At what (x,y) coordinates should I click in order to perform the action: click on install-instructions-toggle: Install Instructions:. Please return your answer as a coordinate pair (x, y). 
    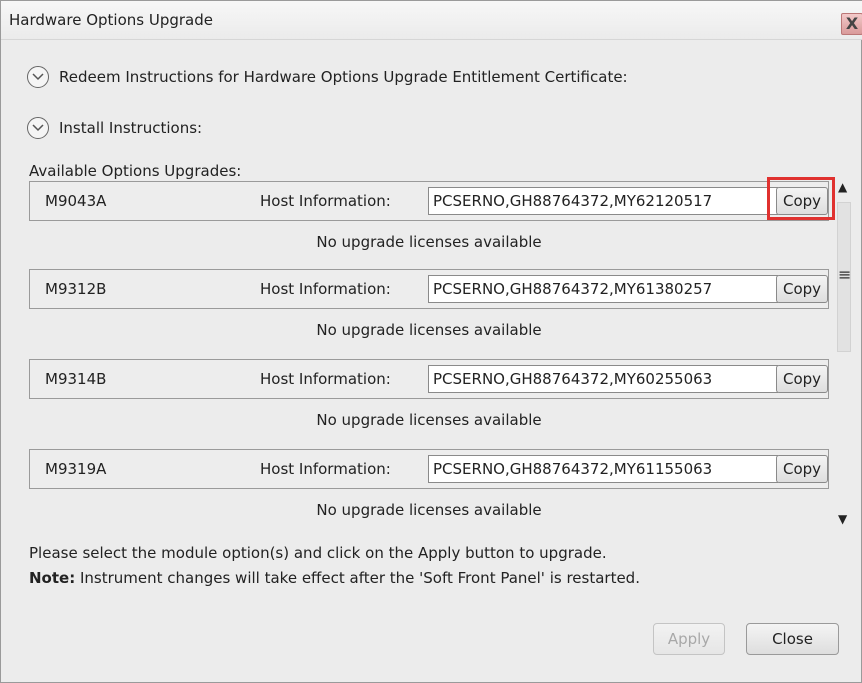
    Looking at the image, I should click on (114, 128).